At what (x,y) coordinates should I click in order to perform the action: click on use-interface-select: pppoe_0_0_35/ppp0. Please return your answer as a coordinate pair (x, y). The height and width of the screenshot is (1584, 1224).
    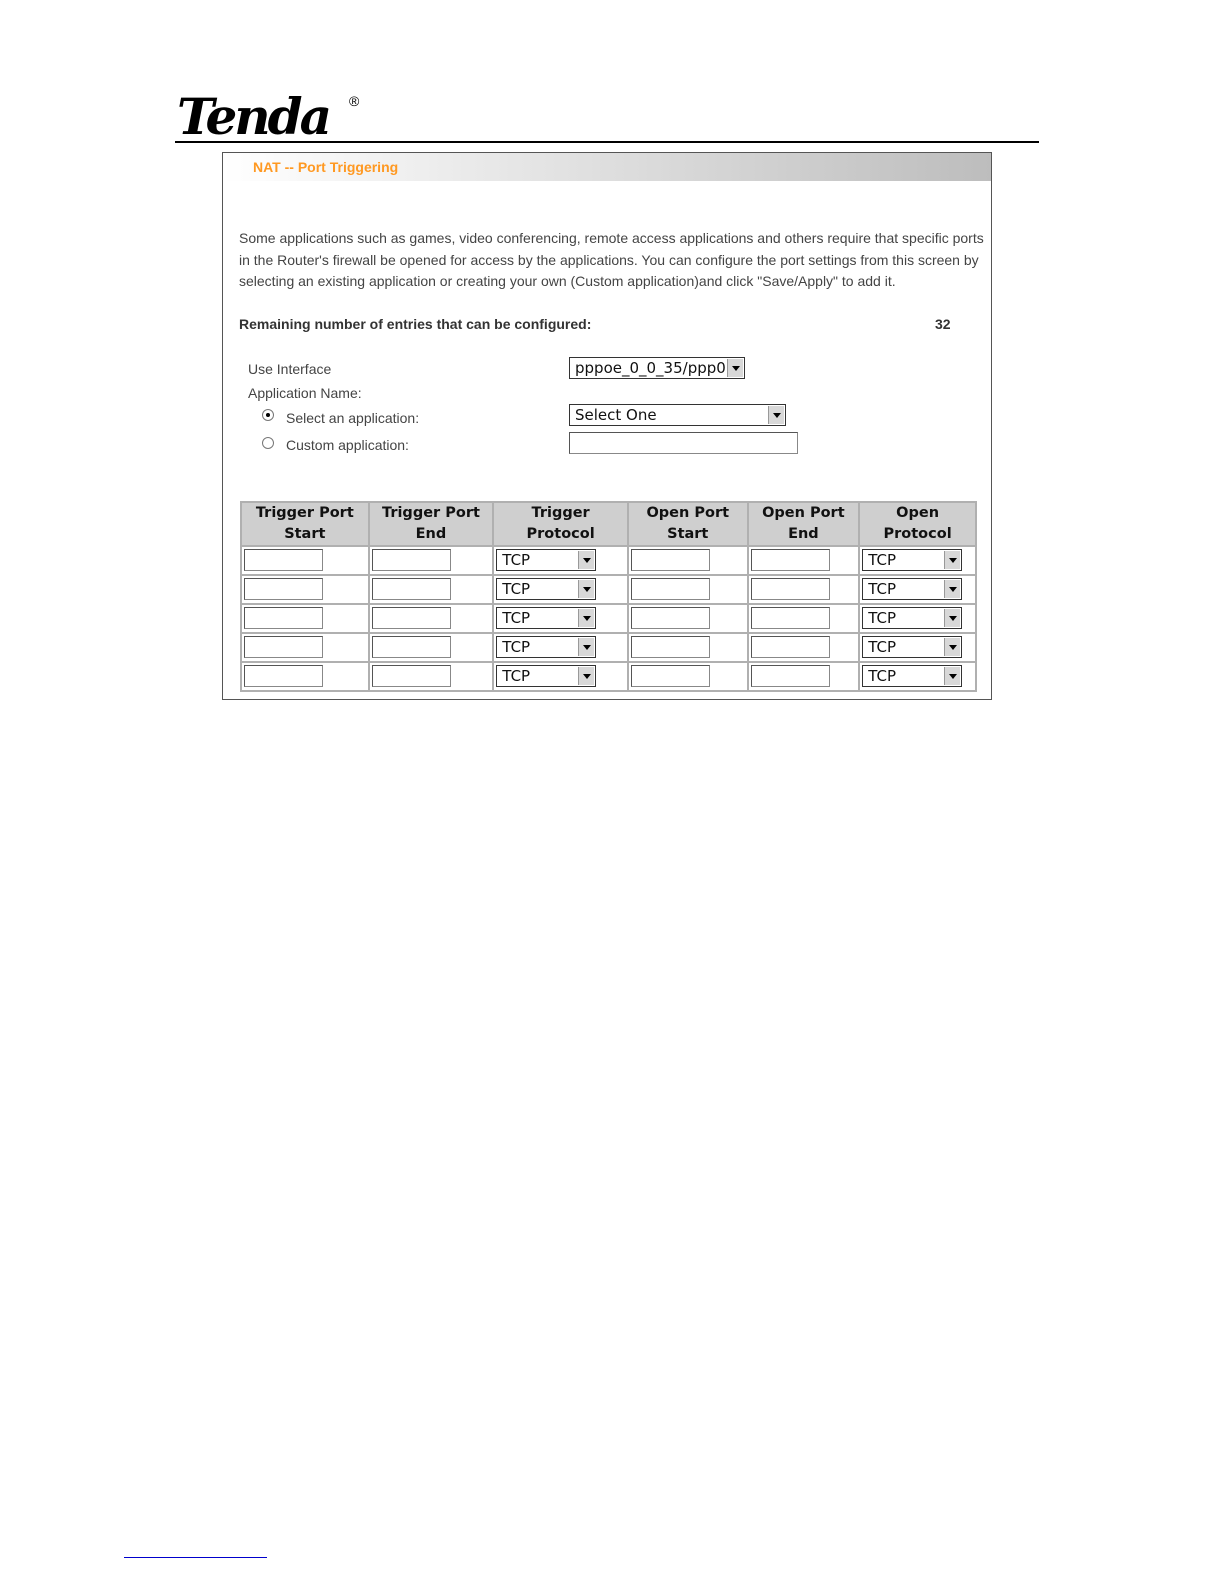
    Looking at the image, I should click on (657, 368).